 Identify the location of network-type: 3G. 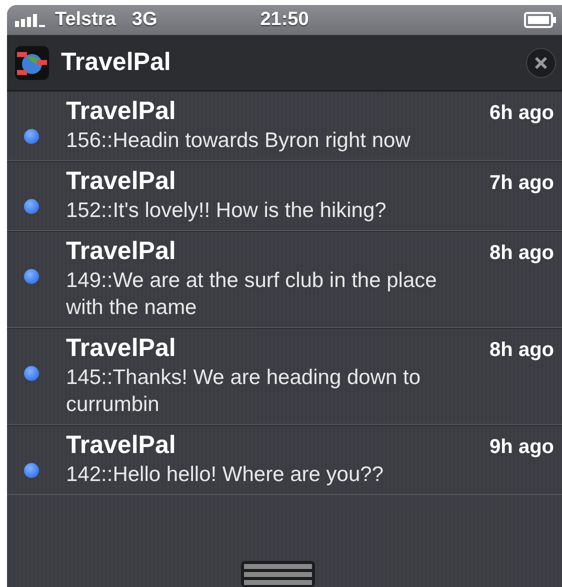
(145, 20).